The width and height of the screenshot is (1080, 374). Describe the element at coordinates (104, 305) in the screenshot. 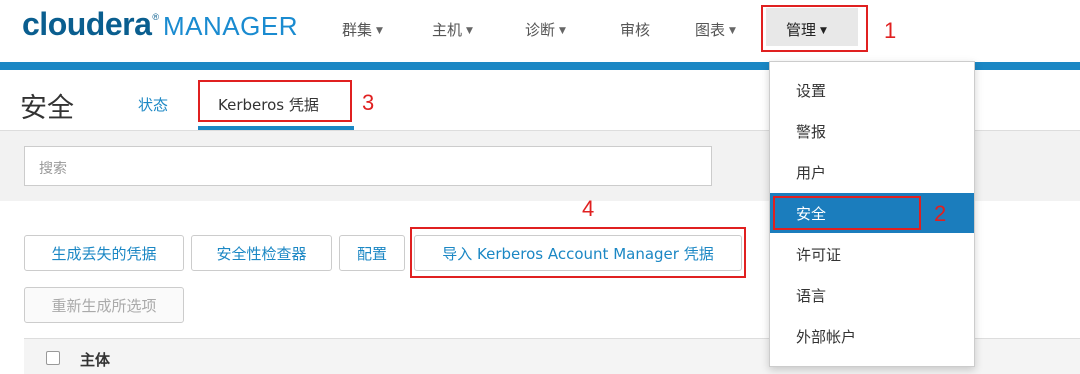

I see `regenerate-selected-button: 重新生成所选项` at that location.